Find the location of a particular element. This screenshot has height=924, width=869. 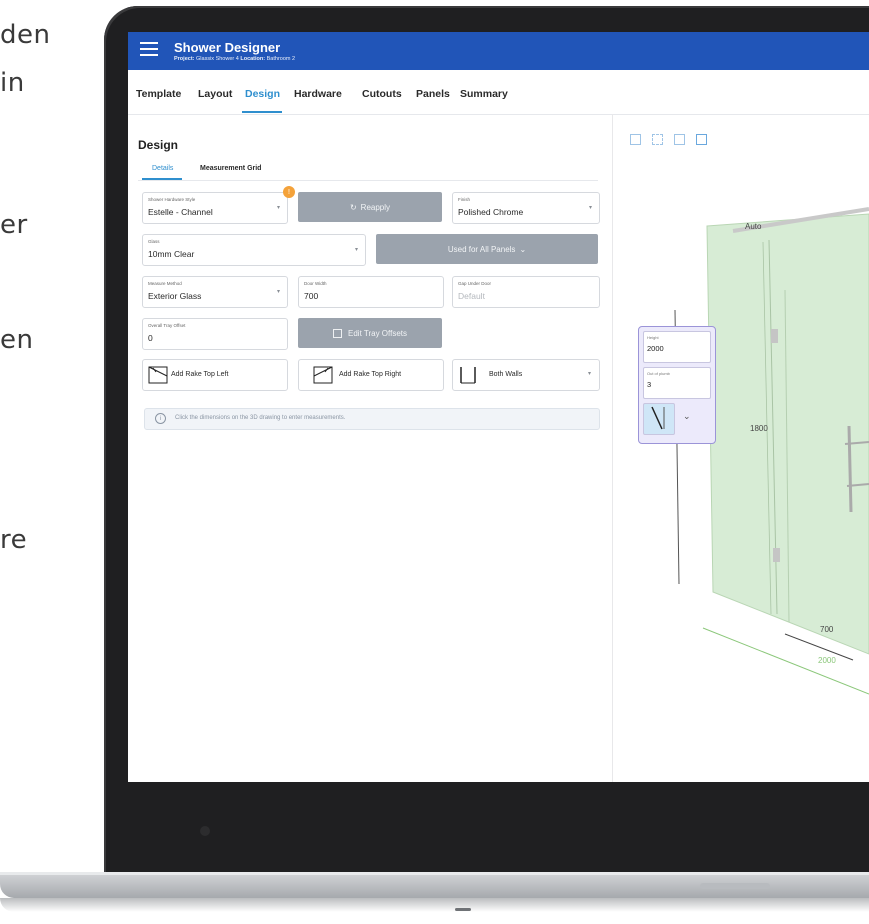

app-title: Shower Designer is located at coordinates (227, 47).